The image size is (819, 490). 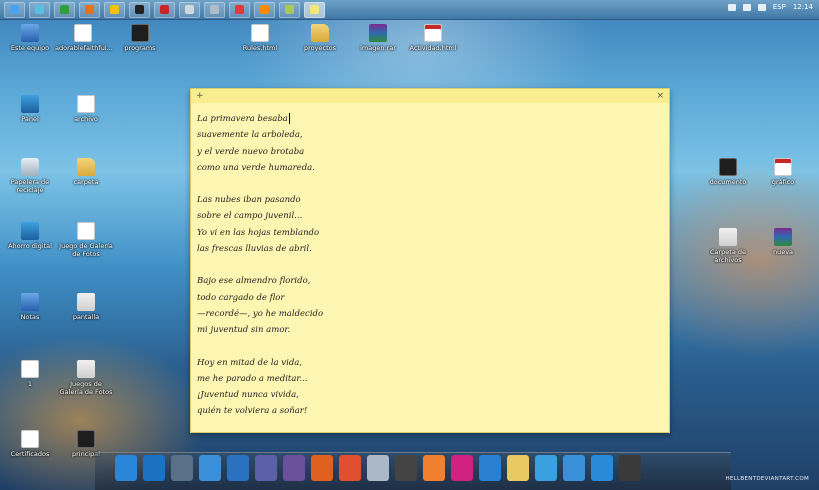 What do you see at coordinates (462, 468) in the screenshot?
I see `app-pink-icon` at bounding box center [462, 468].